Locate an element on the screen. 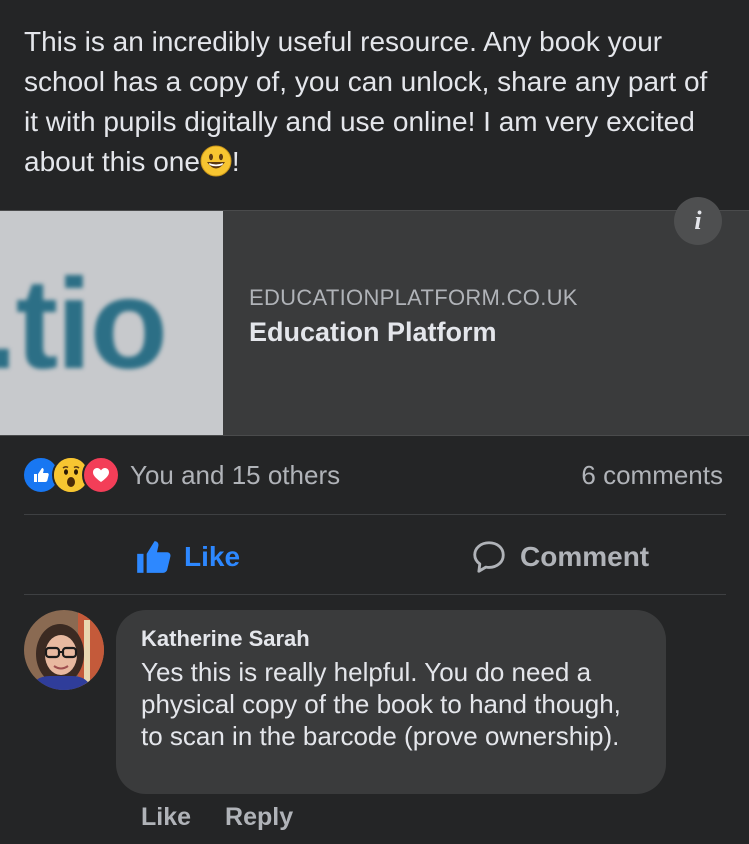 The image size is (749, 844). link-domain: EDUCATIONPLATFORM.CO.UK is located at coordinates (413, 297).